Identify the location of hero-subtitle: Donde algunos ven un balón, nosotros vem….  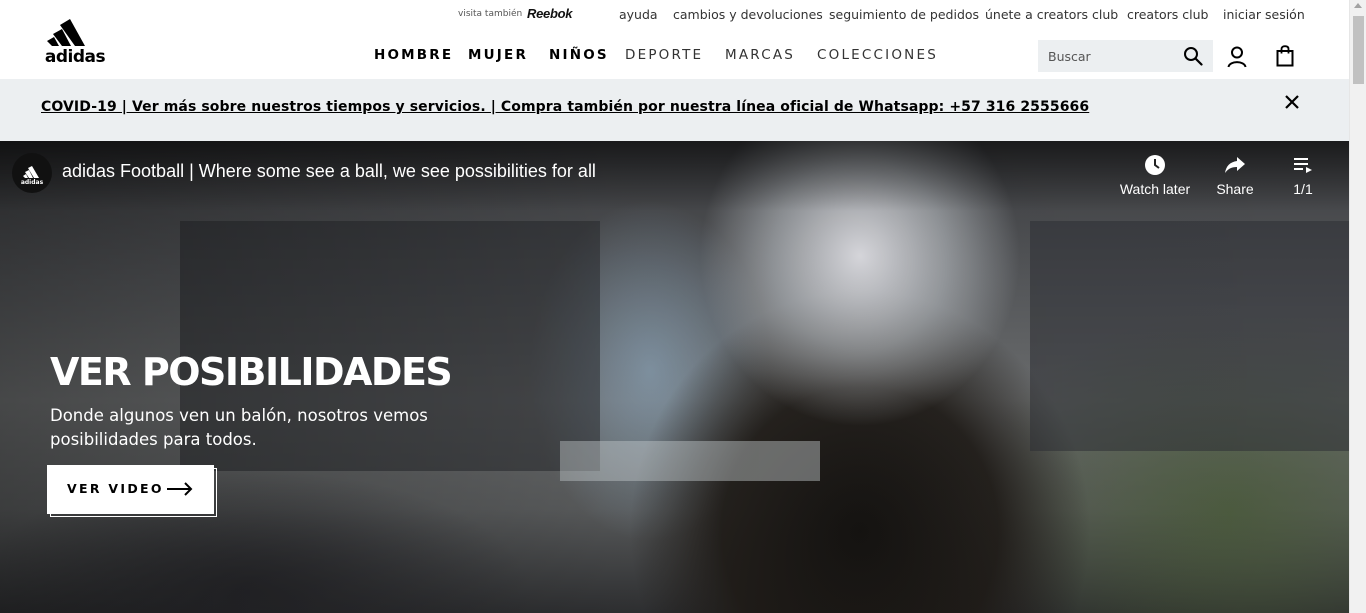
(239, 427).